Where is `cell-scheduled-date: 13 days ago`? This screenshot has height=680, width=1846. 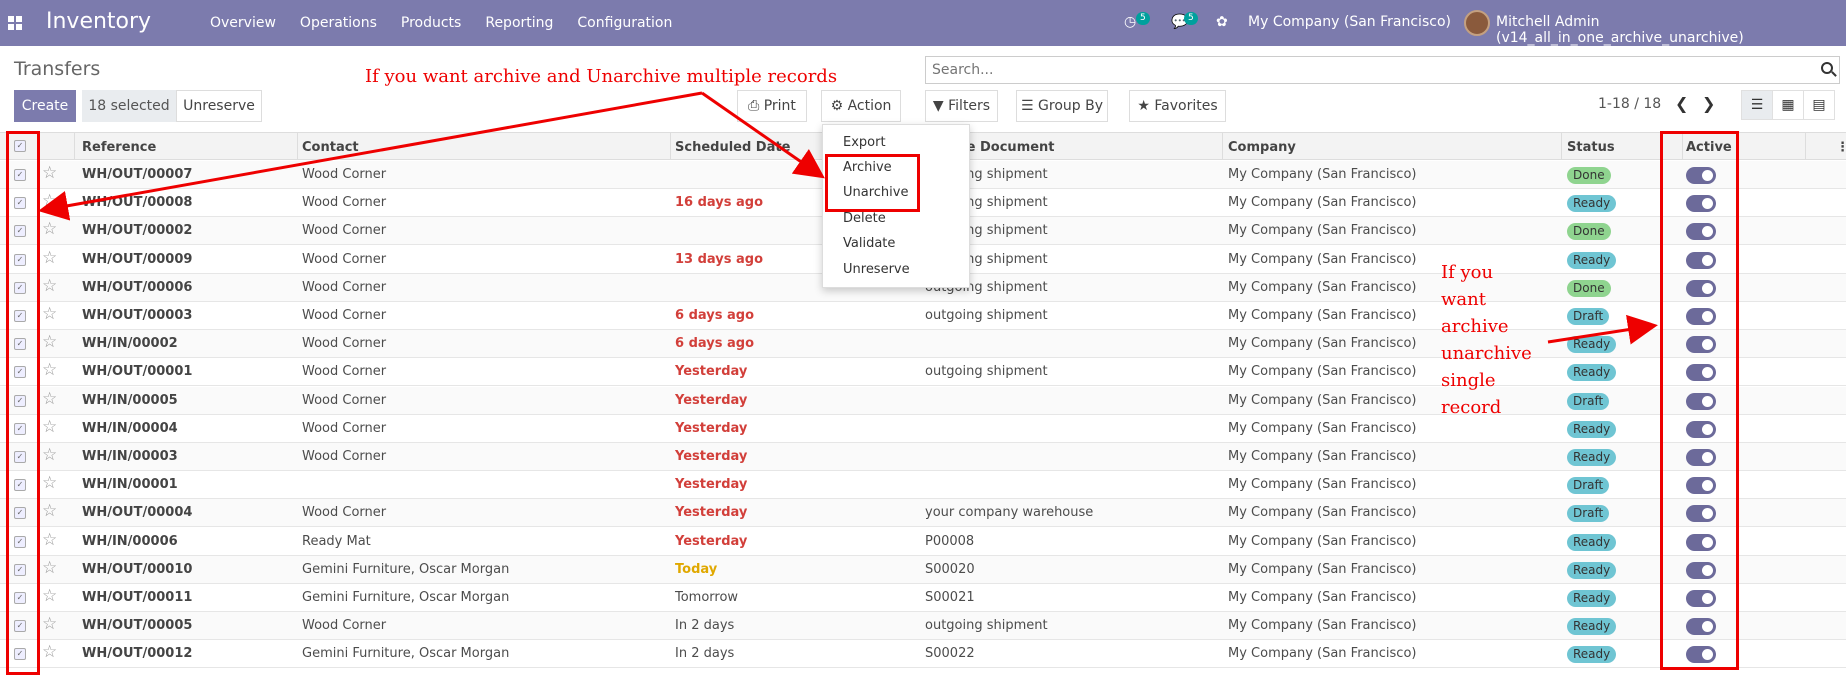 cell-scheduled-date: 13 days ago is located at coordinates (719, 259).